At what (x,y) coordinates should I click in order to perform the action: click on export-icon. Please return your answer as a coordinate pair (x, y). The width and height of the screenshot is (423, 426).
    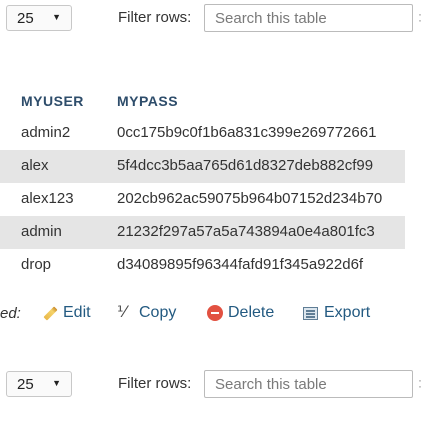
    Looking at the image, I should click on (311, 313).